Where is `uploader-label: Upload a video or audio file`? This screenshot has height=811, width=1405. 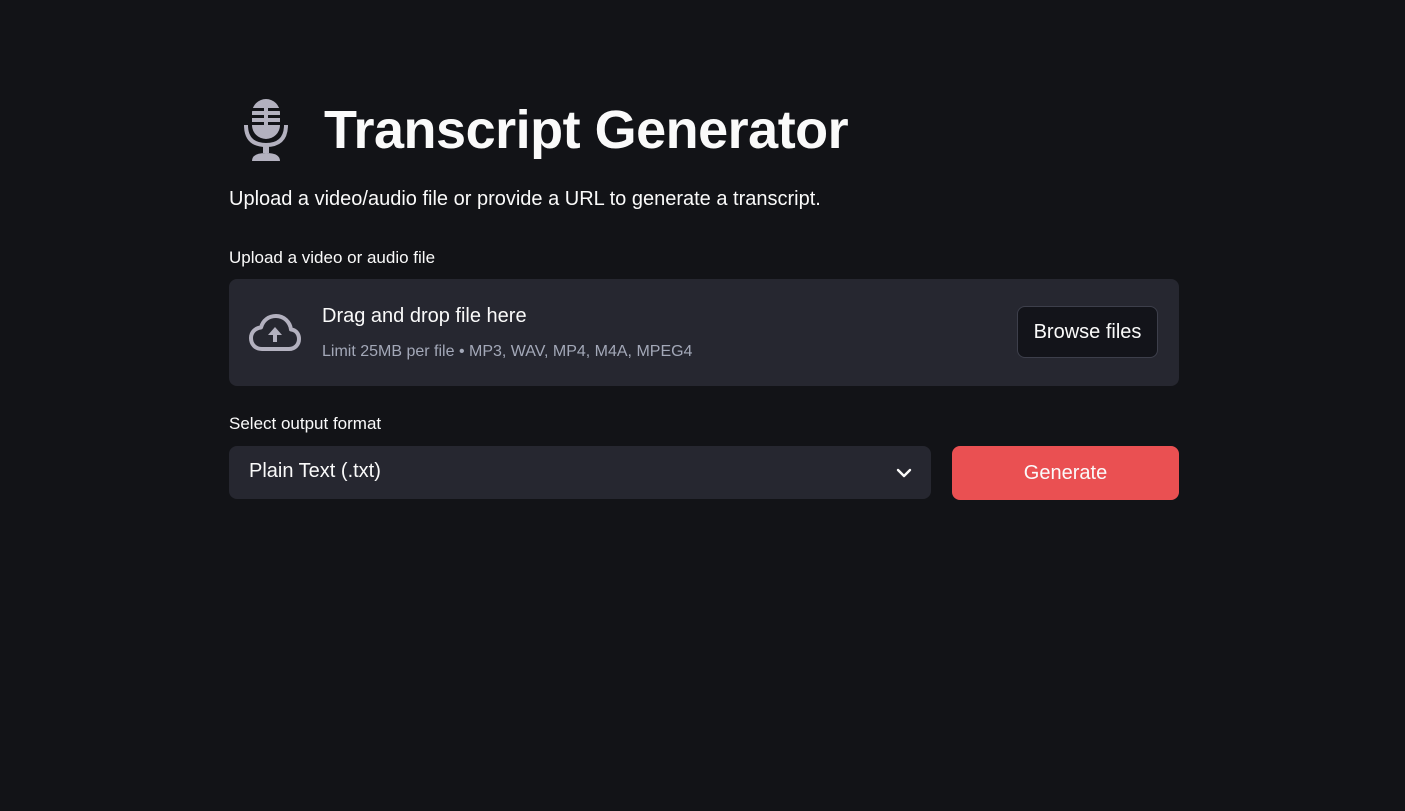 uploader-label: Upload a video or audio file is located at coordinates (332, 257).